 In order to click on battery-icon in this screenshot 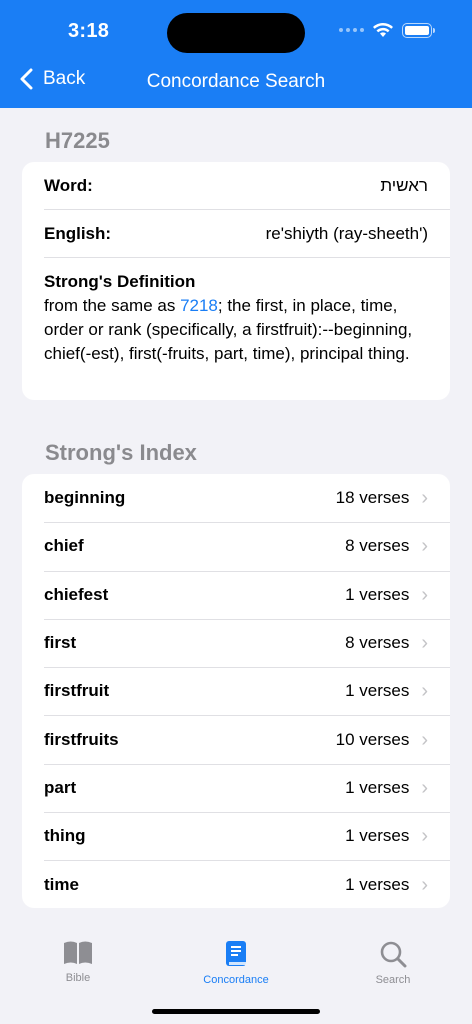, I will do `click(418, 30)`.